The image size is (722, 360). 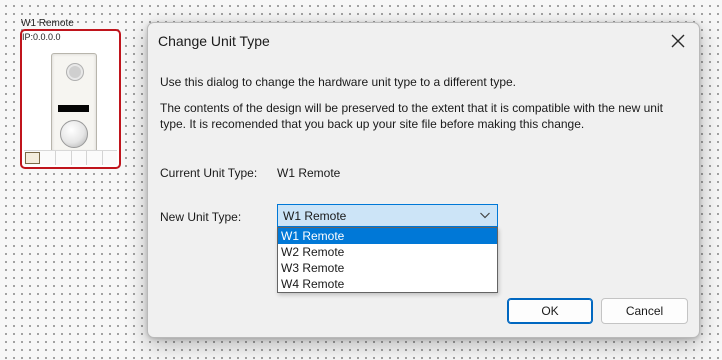 I want to click on device-name-label: W1 Remote, so click(x=47, y=23).